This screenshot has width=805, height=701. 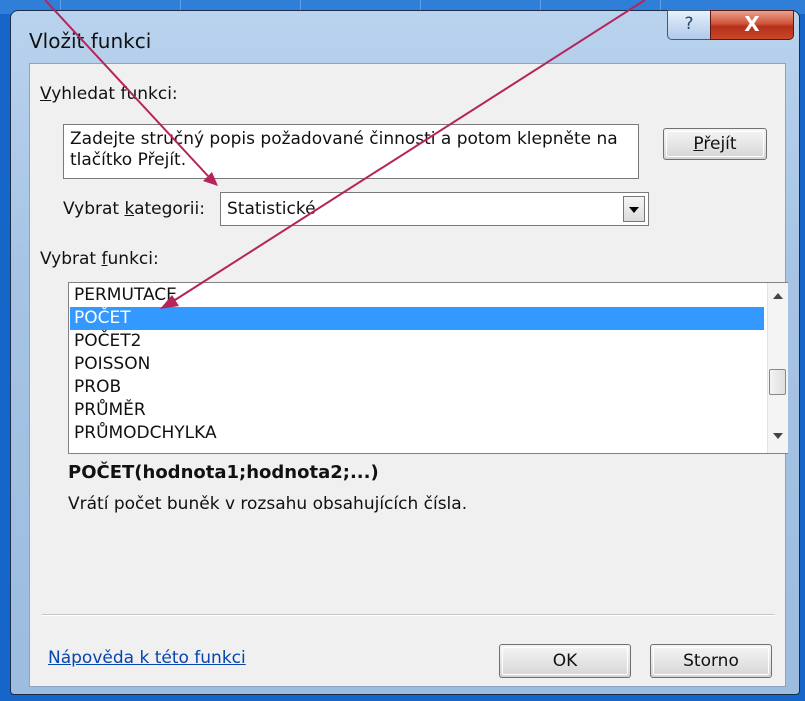 What do you see at coordinates (417, 295) in the screenshot?
I see `list-item: PERMUTACE` at bounding box center [417, 295].